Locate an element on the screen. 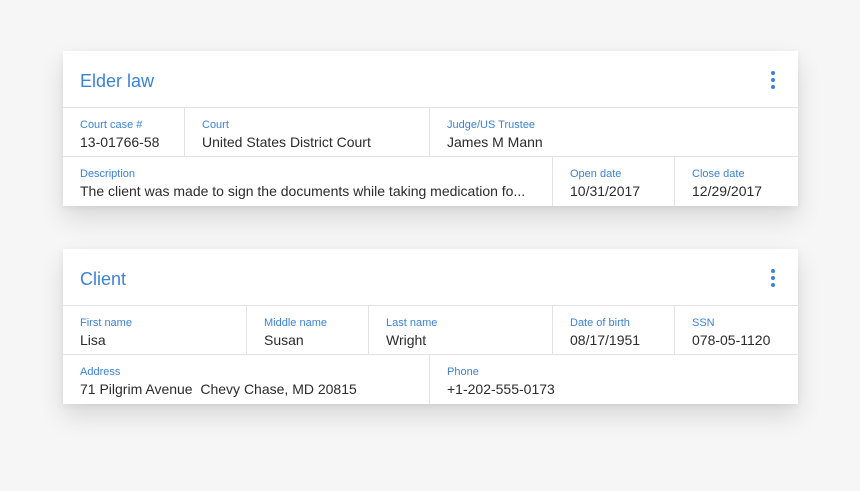 This screenshot has height=491, width=860. field-label: Close date is located at coordinates (718, 174).